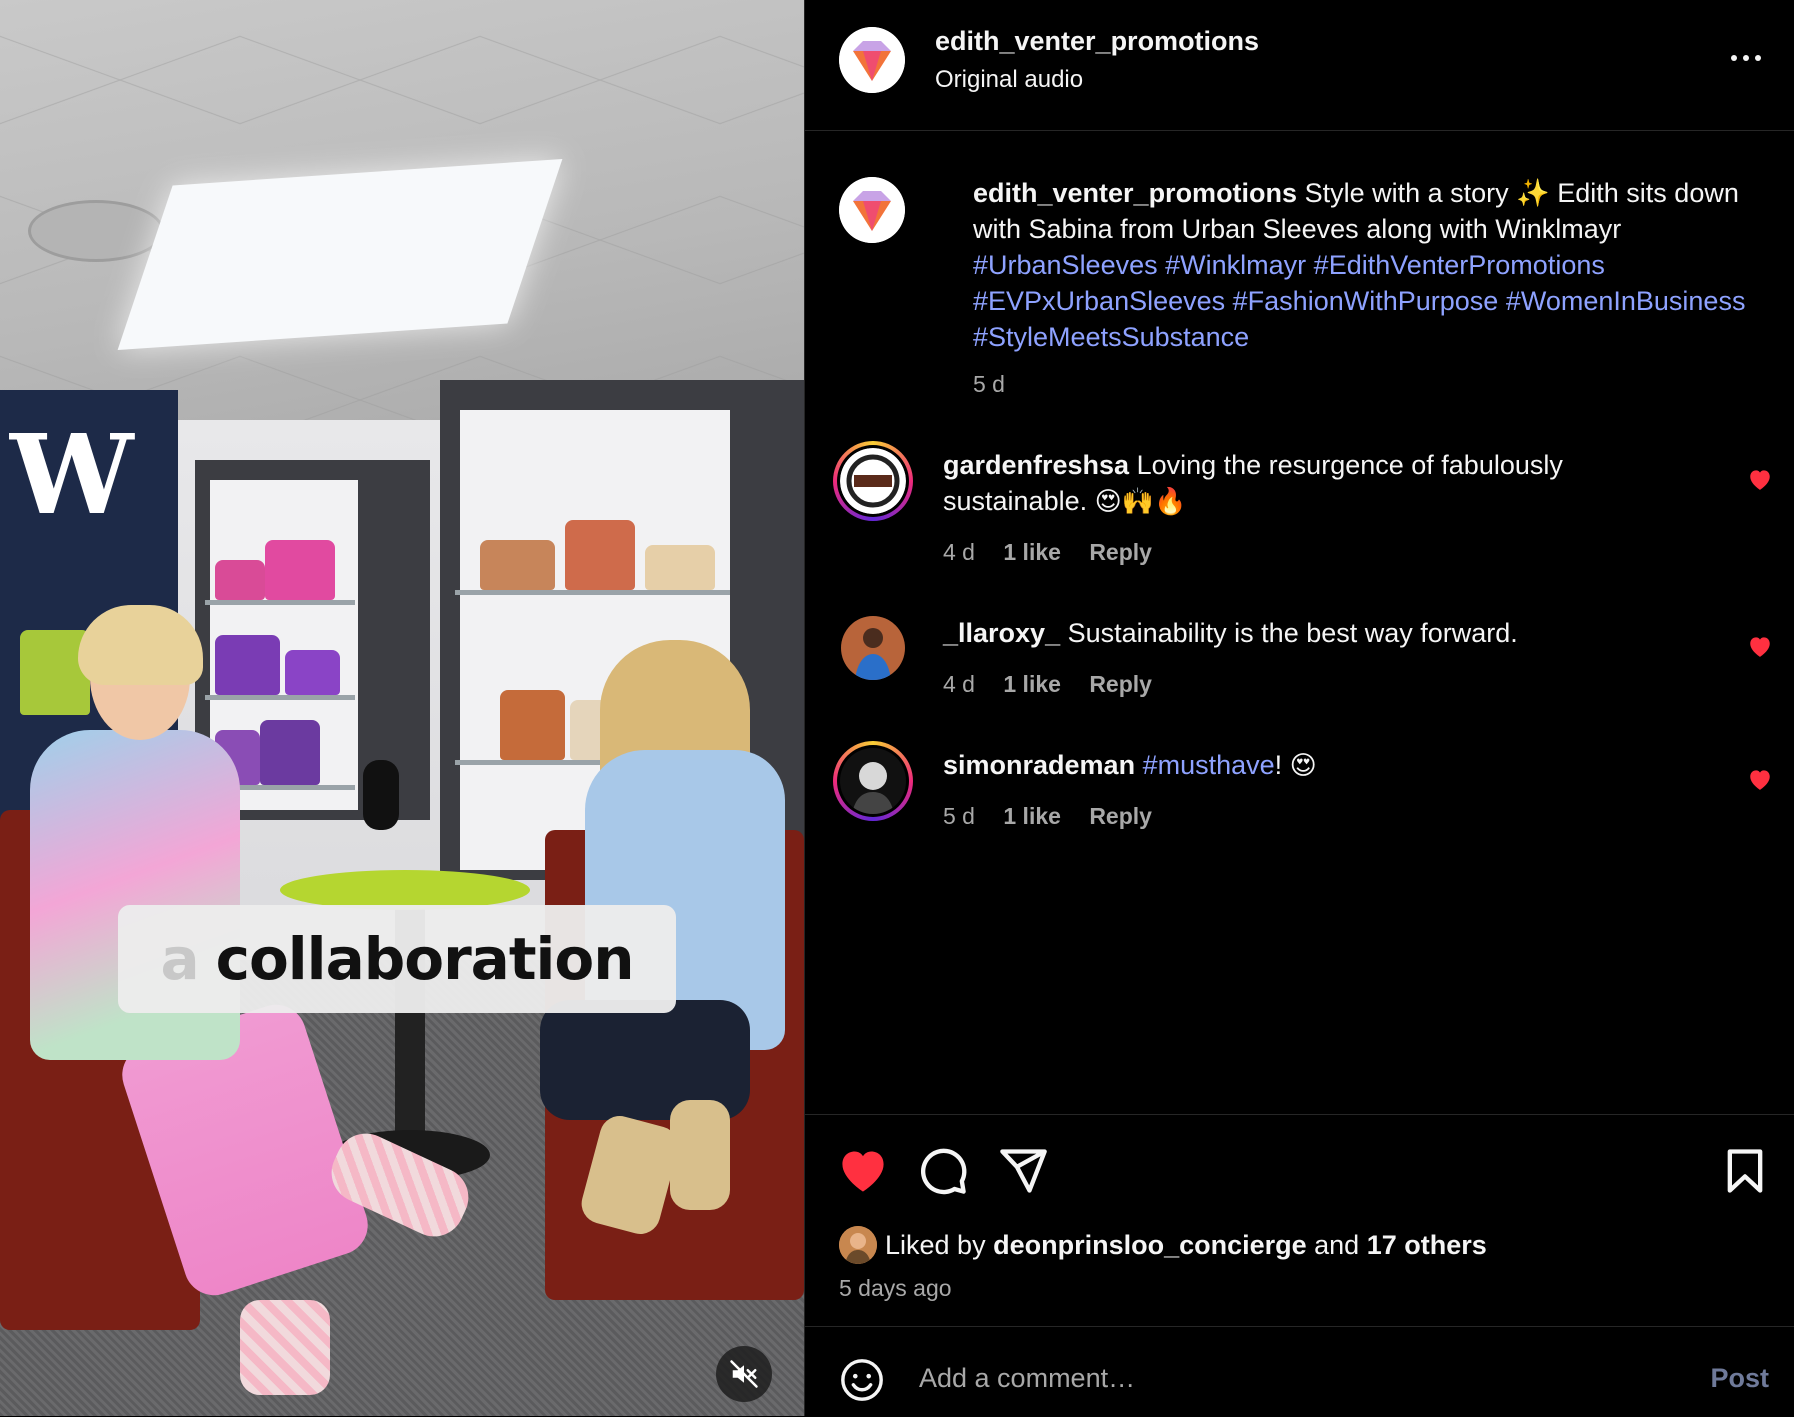 This screenshot has height=1417, width=1794. I want to click on hashtag-link: #FashionWithPurpose, so click(1366, 301).